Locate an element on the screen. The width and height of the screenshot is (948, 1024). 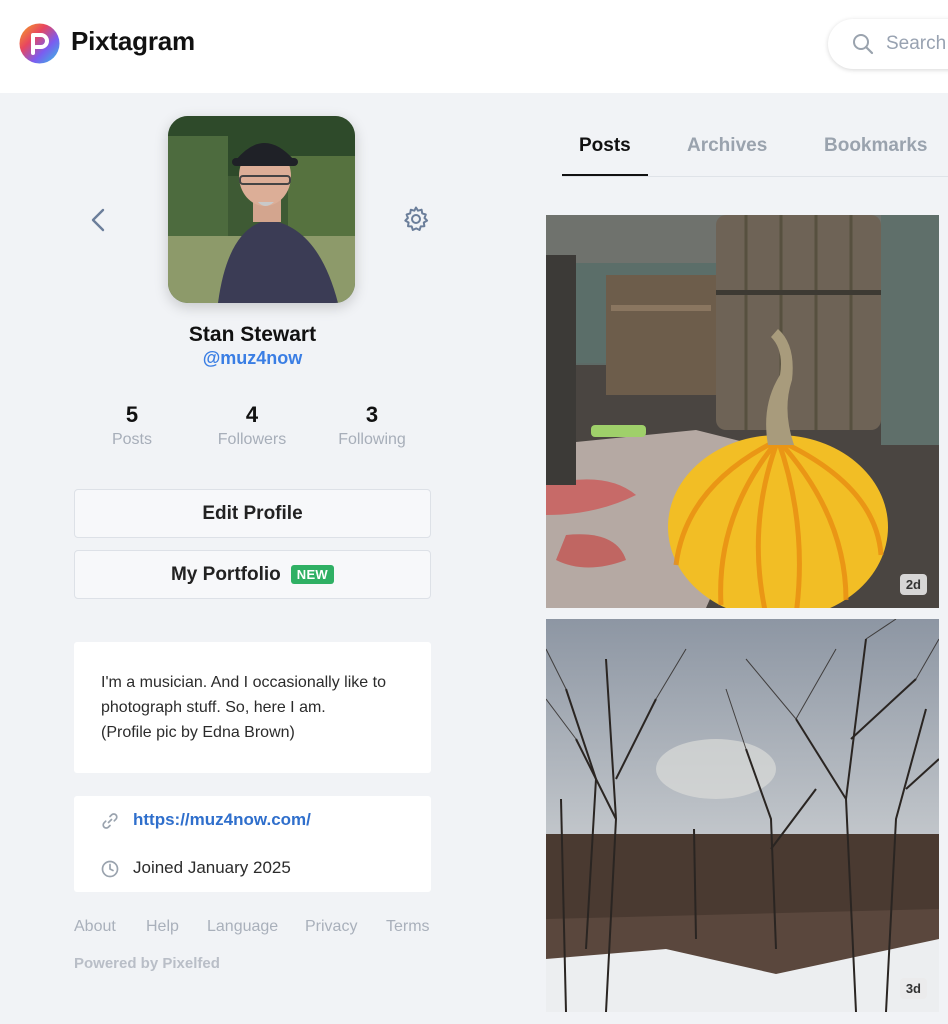
stat-followers: 4 Followers is located at coordinates (252, 425).